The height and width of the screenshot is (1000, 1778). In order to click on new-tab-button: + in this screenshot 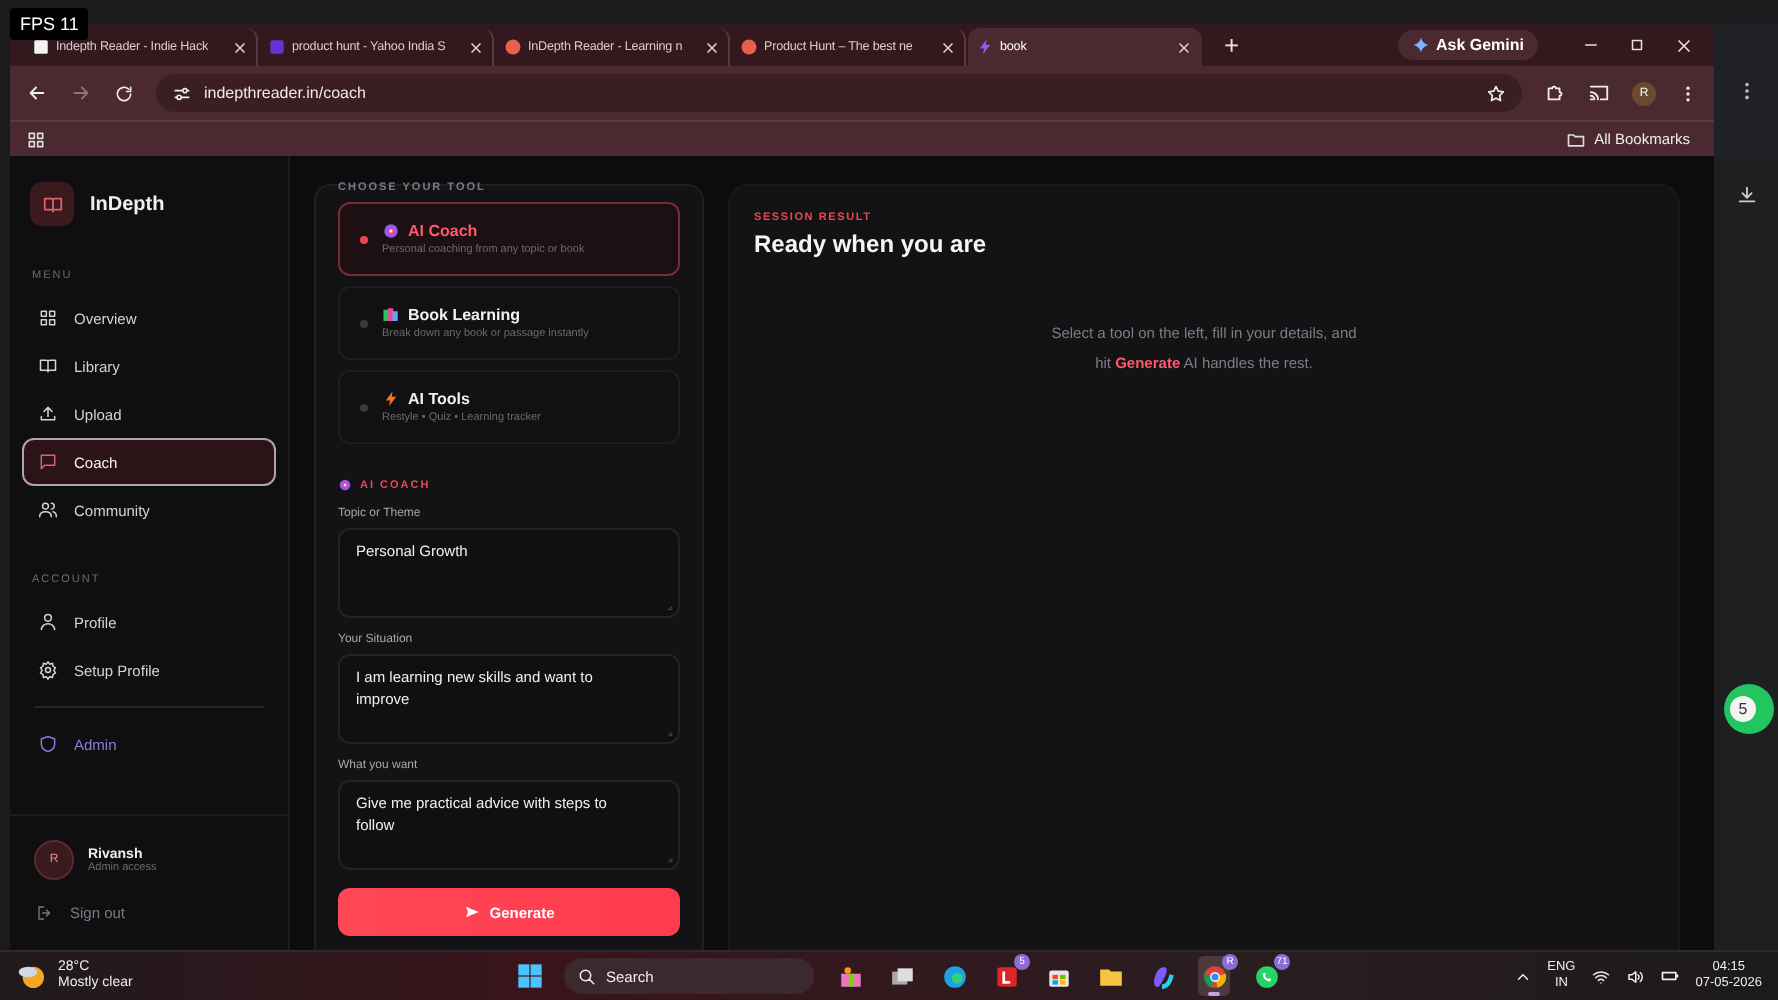, I will do `click(1232, 45)`.